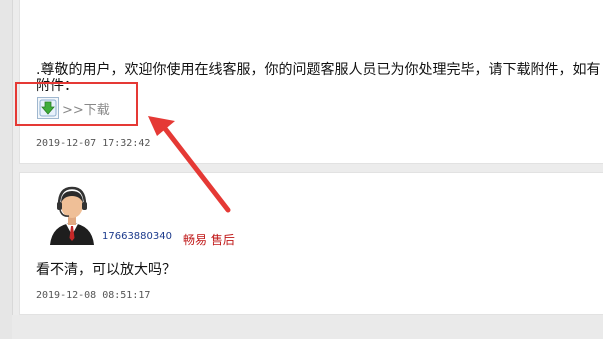 Image resolution: width=603 pixels, height=339 pixels. I want to click on left-rail, so click(6, 169).